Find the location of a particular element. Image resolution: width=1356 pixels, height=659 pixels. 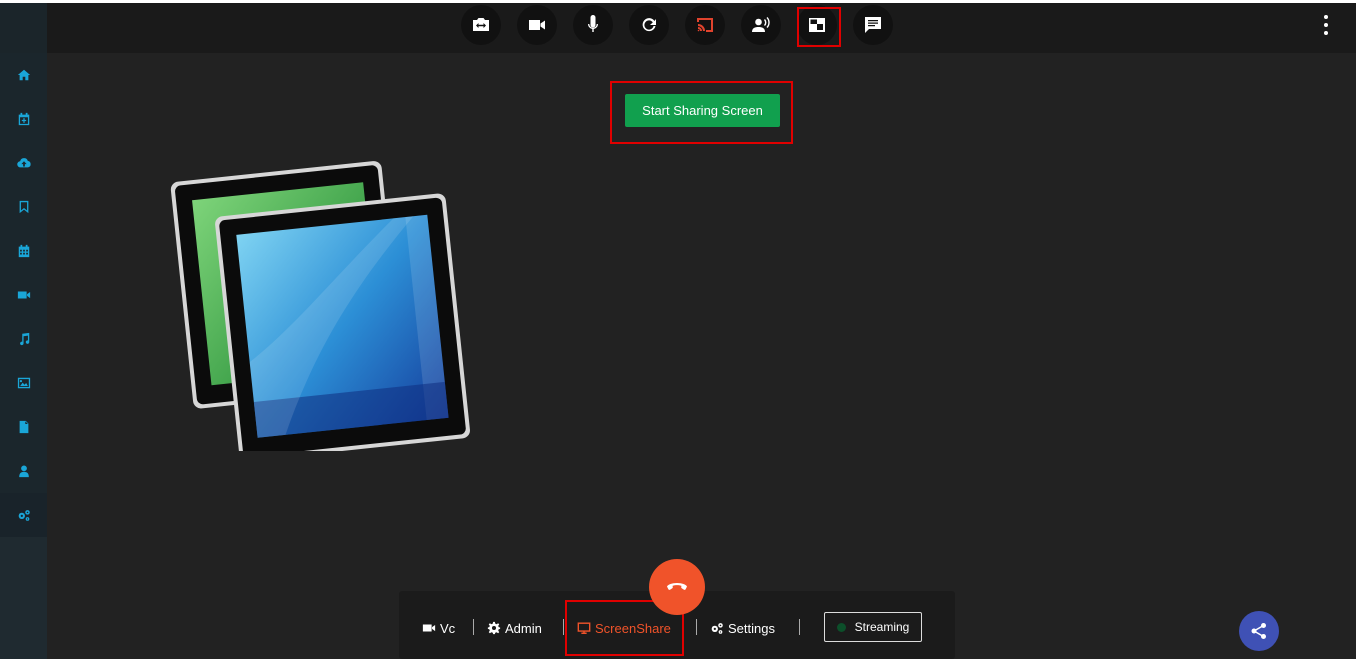

sidebar-item-upload is located at coordinates (23, 163).